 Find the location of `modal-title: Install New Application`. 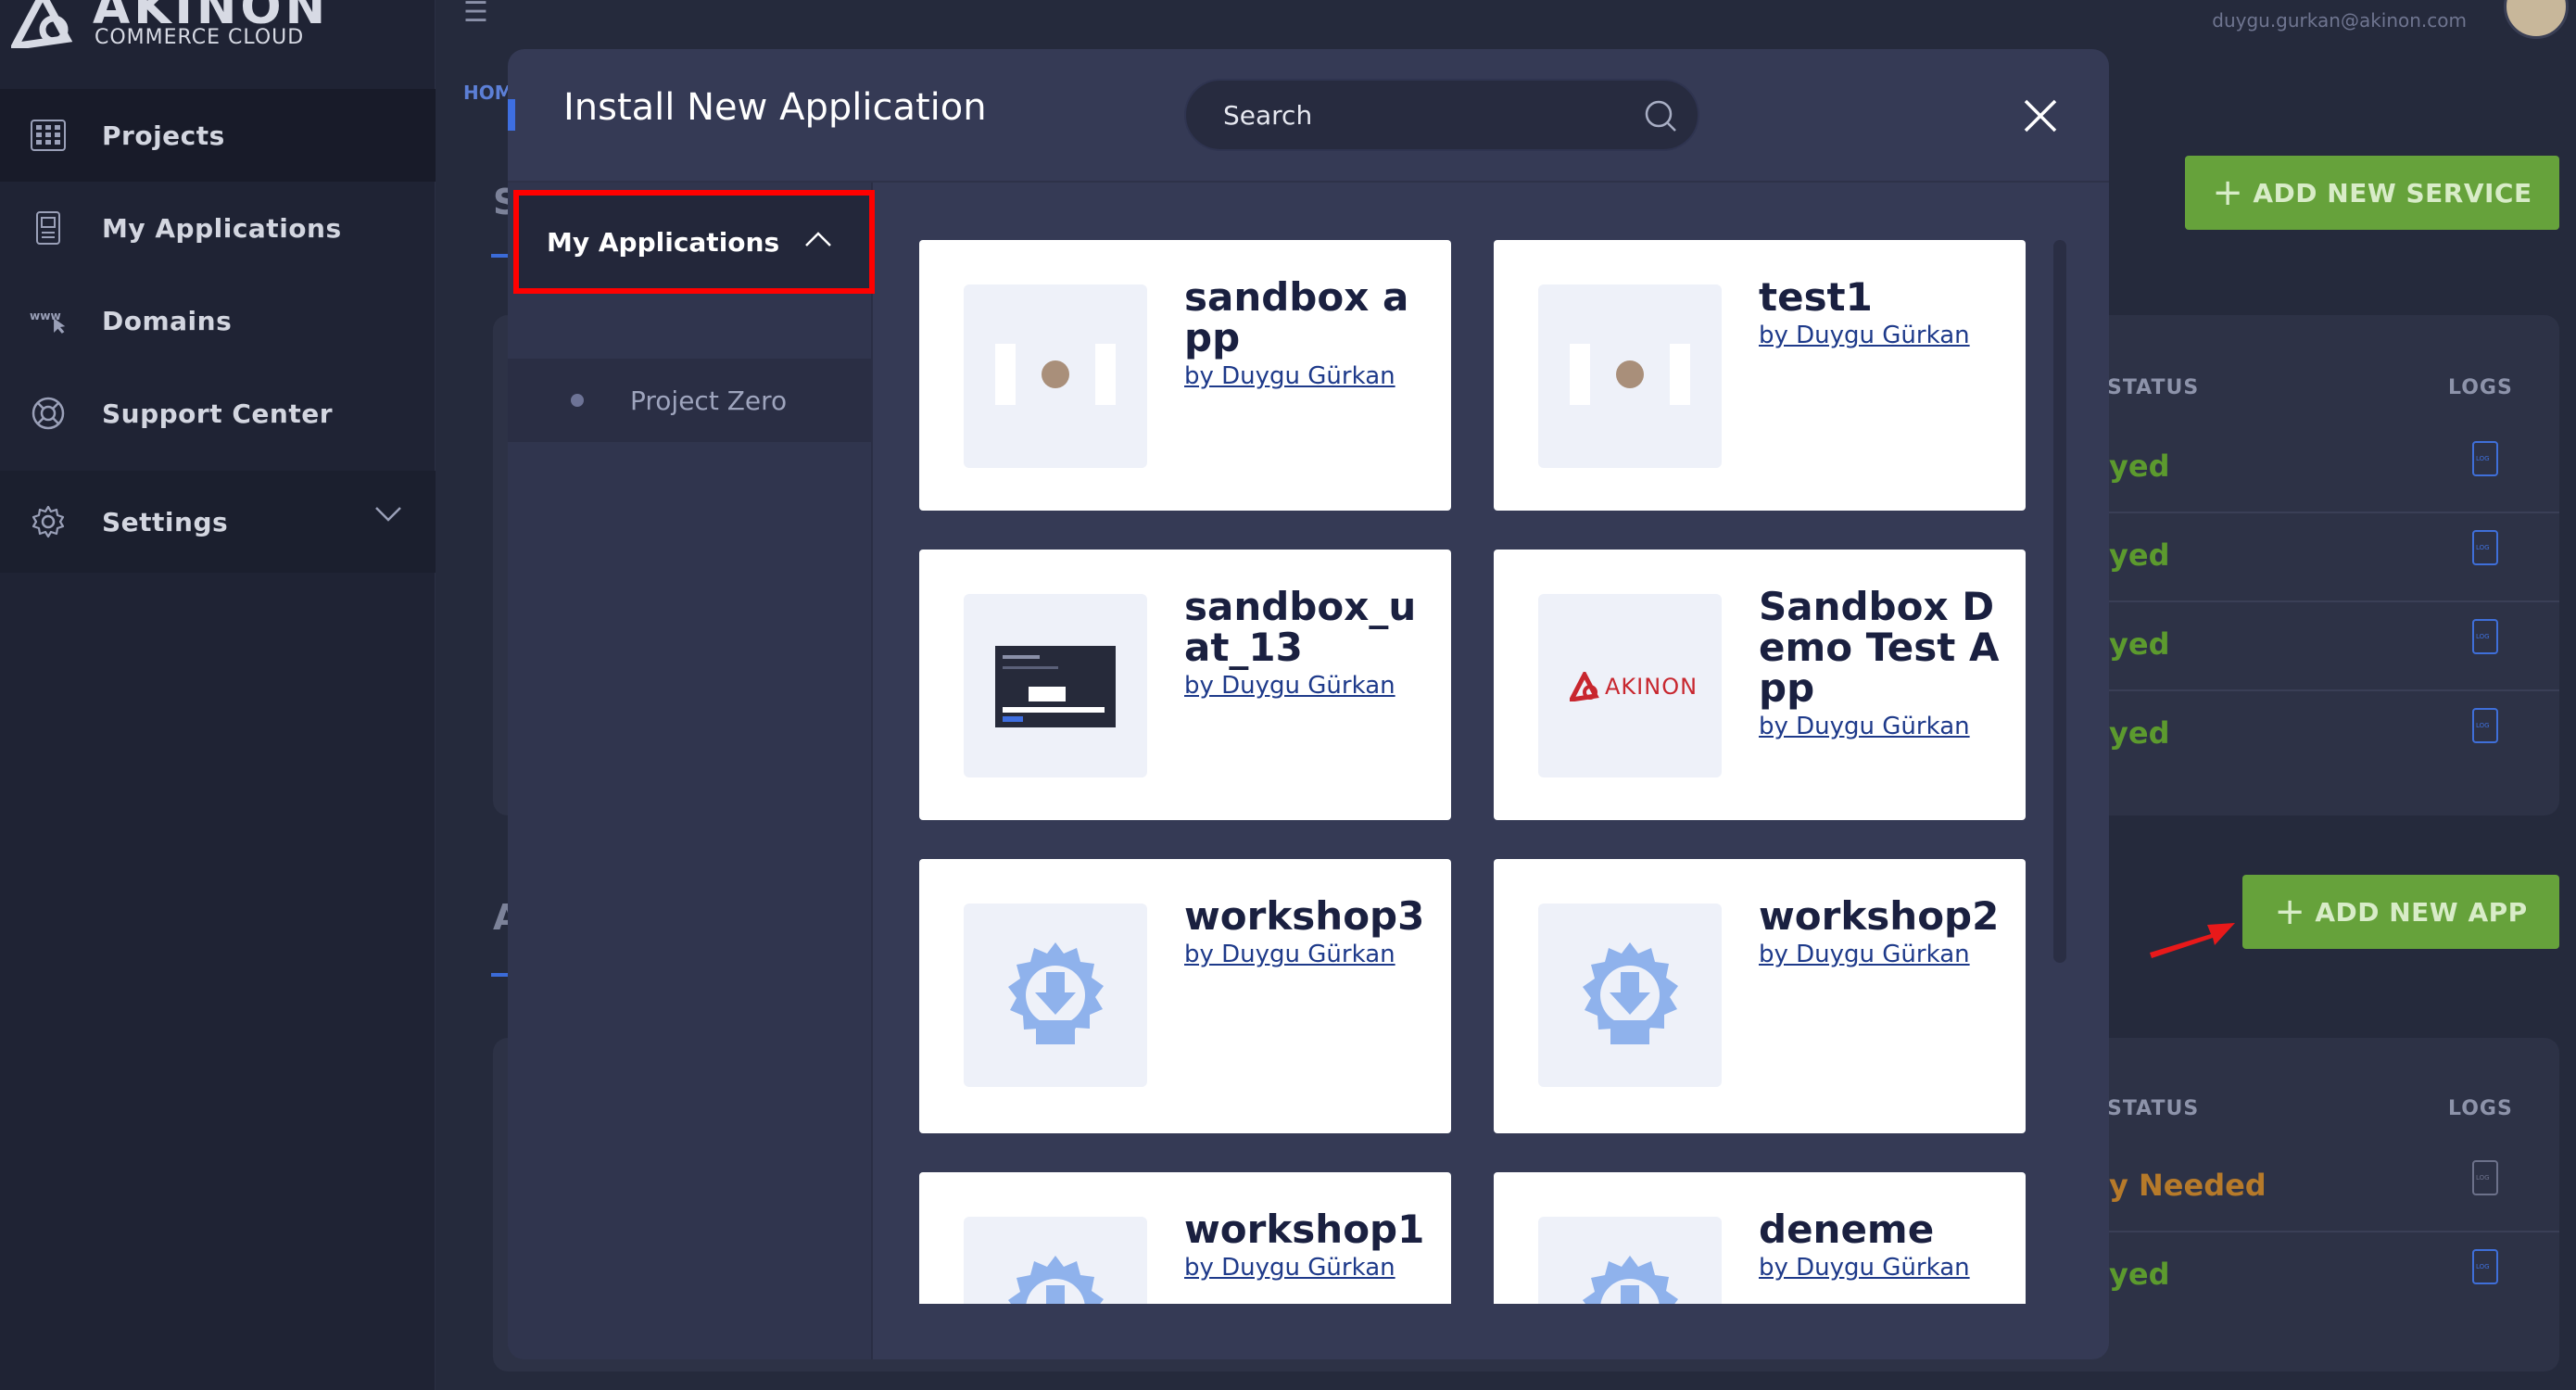

modal-title: Install New Application is located at coordinates (775, 107).